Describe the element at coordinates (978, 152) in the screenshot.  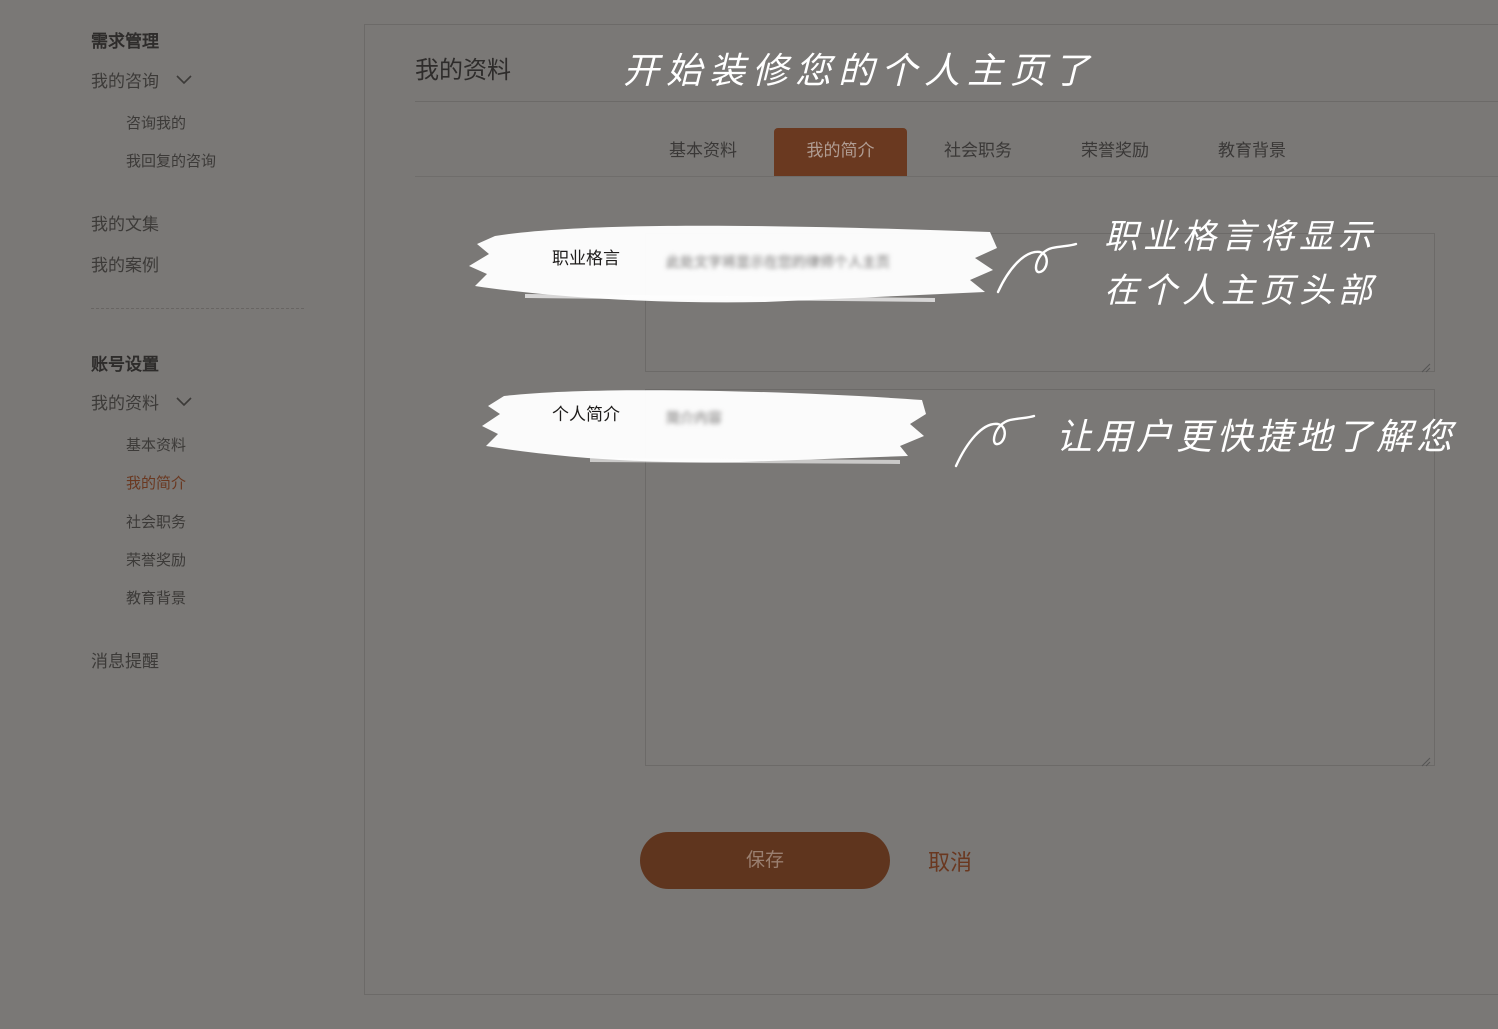
I see `tab-social-duties: 社会职务` at that location.